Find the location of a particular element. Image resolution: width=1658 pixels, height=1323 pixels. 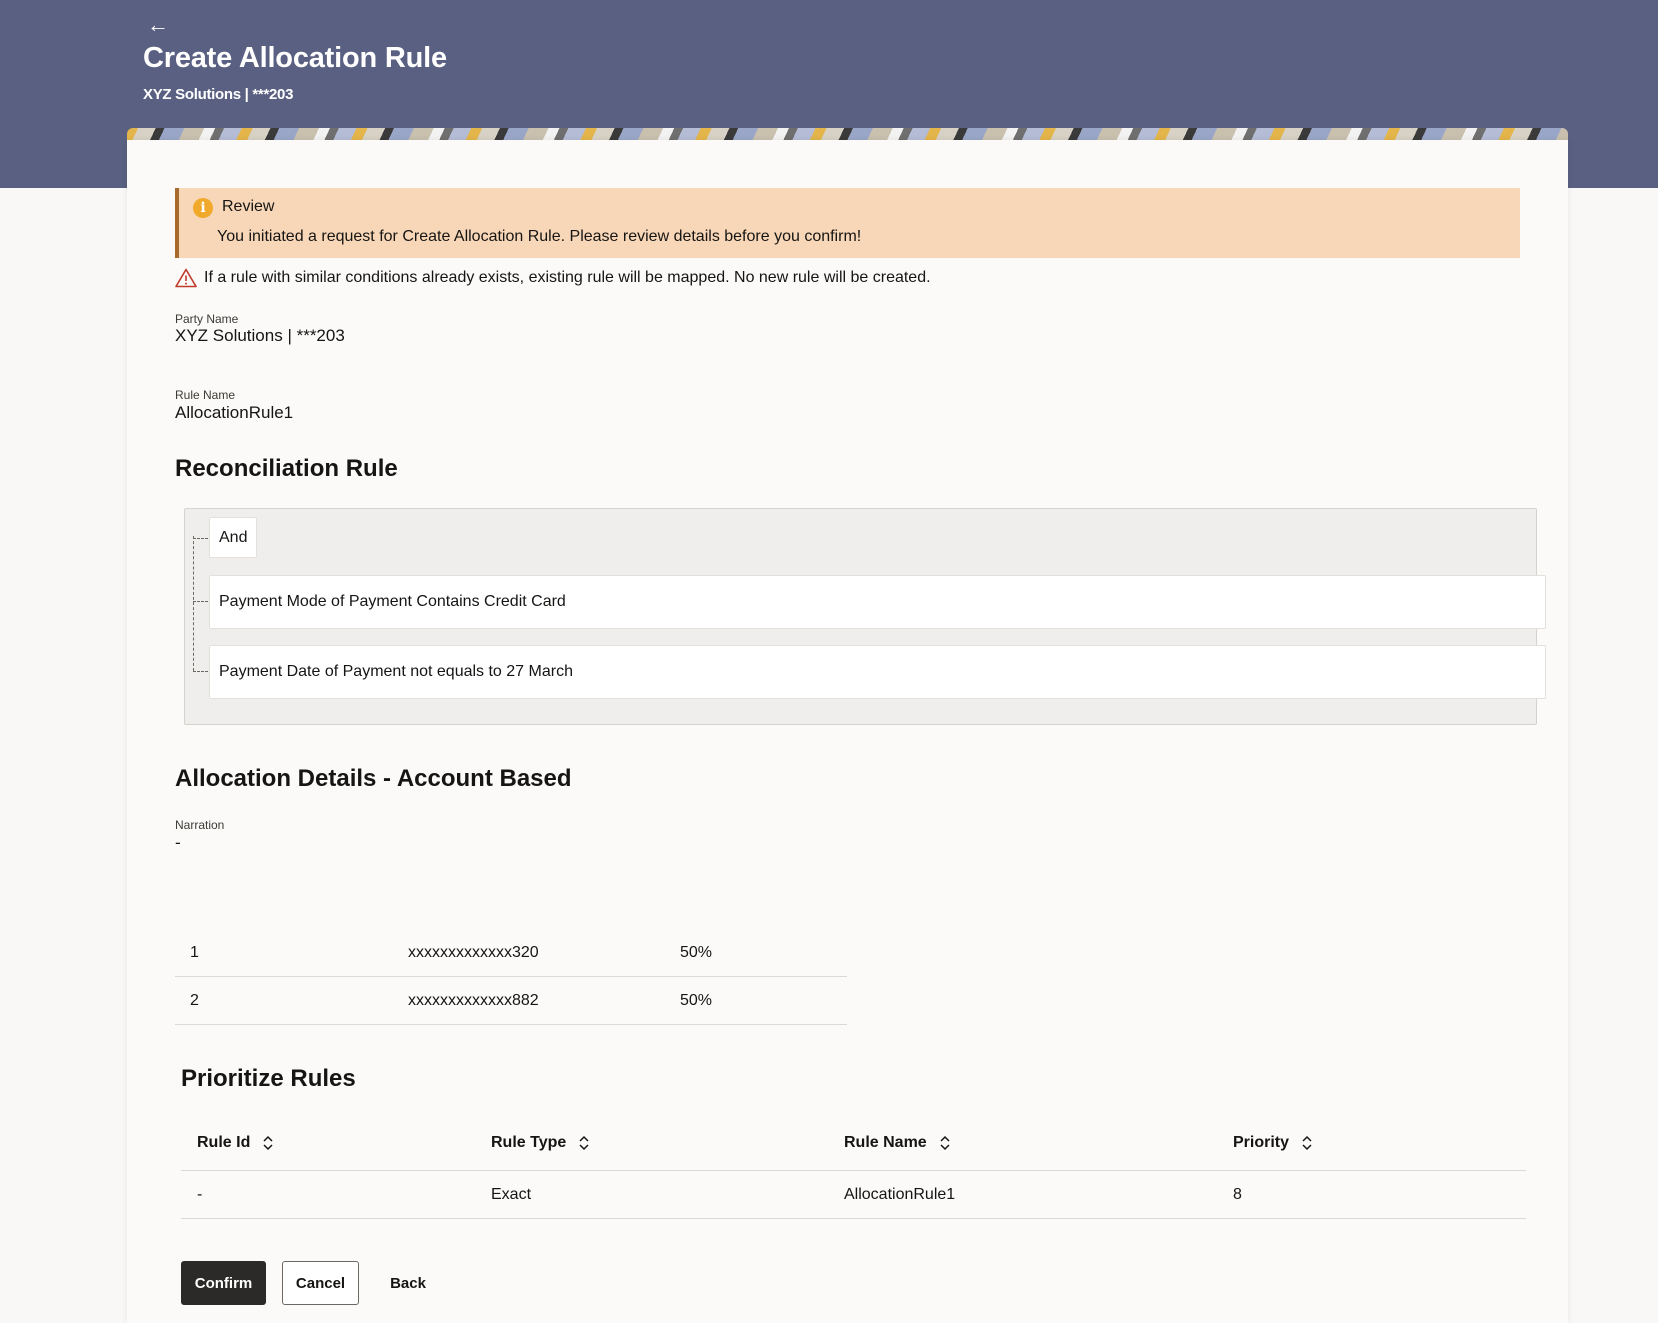

allocation-details-title: Allocation Details - Account Based is located at coordinates (373, 778).